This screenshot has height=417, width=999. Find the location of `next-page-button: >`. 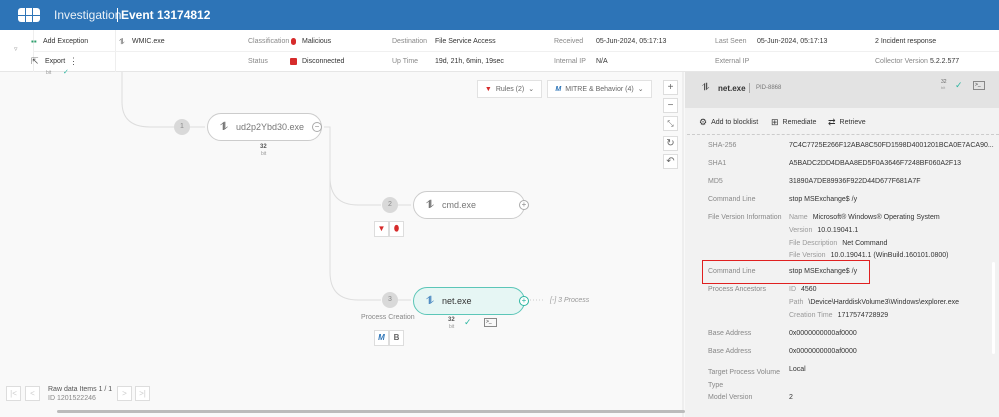

next-page-button: > is located at coordinates (124, 393).